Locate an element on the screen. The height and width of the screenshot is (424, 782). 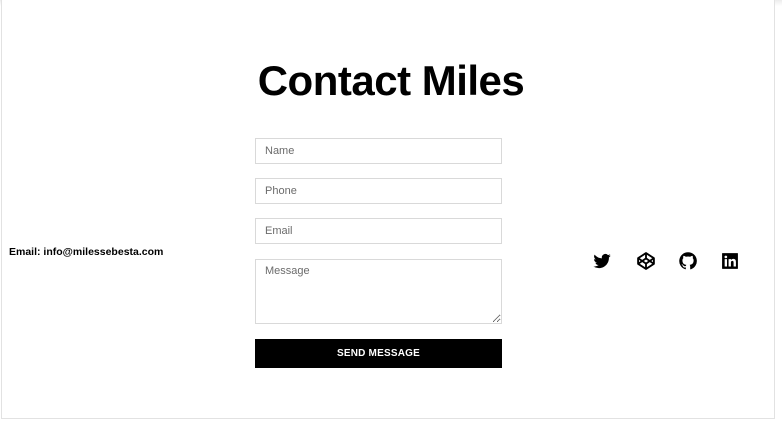
codepen-icon is located at coordinates (646, 261).